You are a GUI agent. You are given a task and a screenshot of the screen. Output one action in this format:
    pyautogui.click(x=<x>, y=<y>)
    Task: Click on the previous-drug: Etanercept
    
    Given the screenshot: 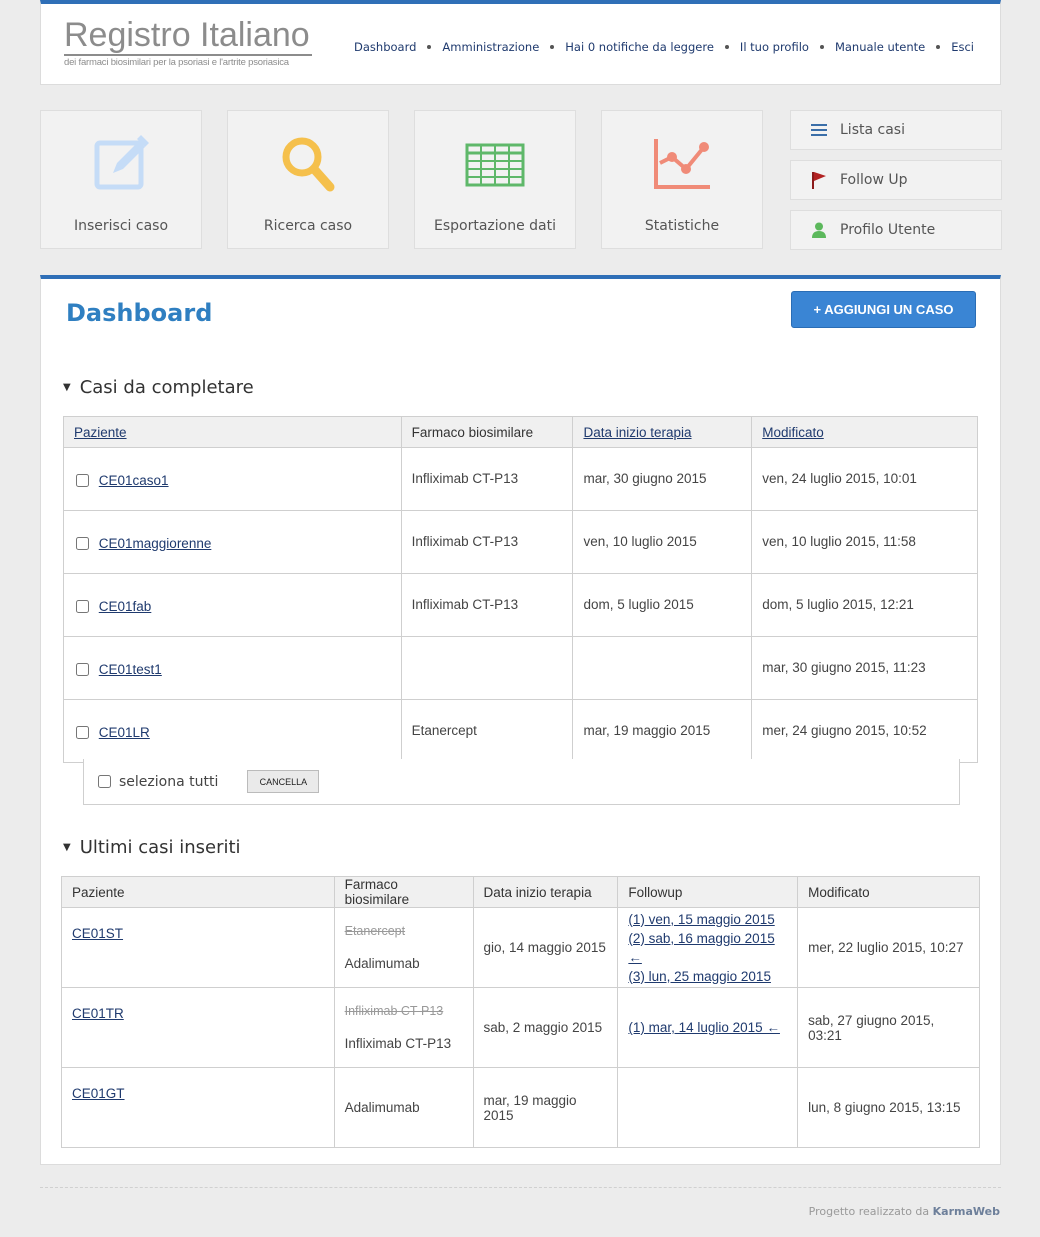 What is the action you would take?
    pyautogui.click(x=375, y=931)
    